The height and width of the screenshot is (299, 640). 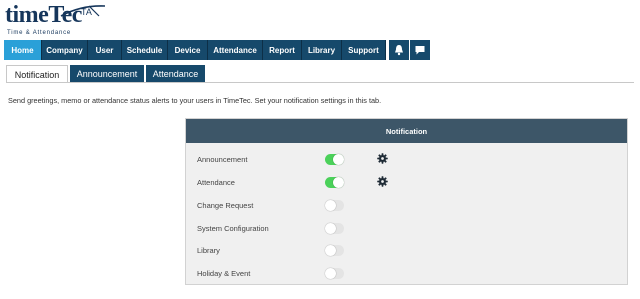 I want to click on row-label: Change Request, so click(x=225, y=205).